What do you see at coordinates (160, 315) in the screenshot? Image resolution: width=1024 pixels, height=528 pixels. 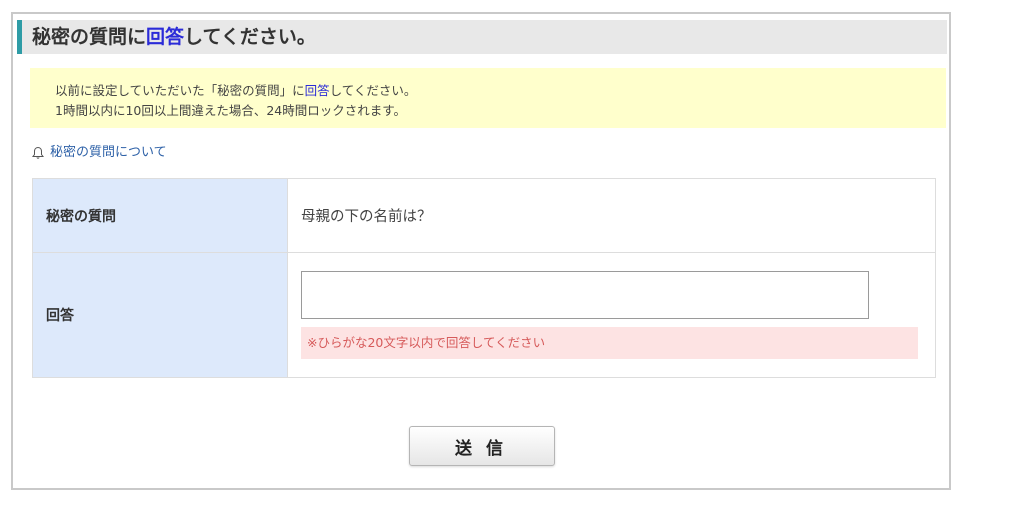 I see `answer-label: 回答` at bounding box center [160, 315].